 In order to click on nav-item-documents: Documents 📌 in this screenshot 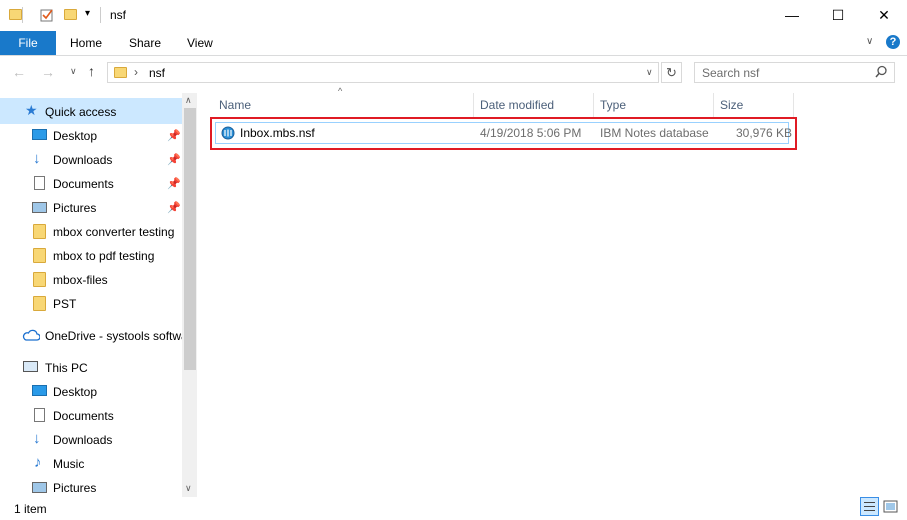, I will do `click(91, 184)`.